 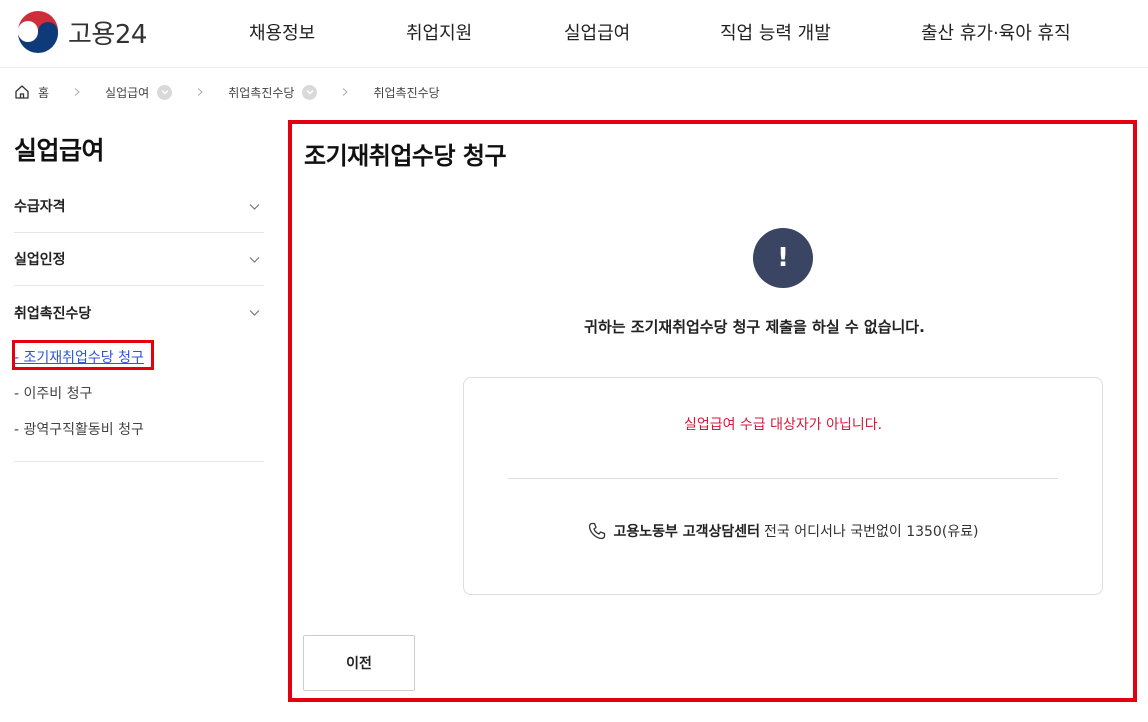 I want to click on nav-item-vocational-training: 직업 능력 개발, so click(x=775, y=32).